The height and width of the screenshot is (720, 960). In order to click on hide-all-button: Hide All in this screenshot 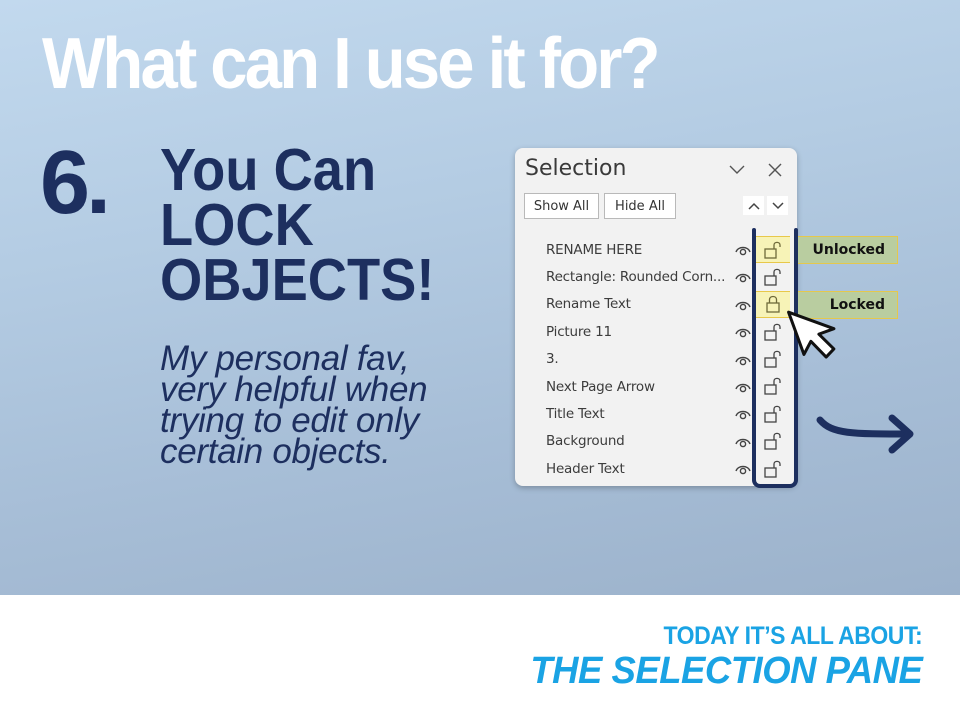, I will do `click(640, 206)`.